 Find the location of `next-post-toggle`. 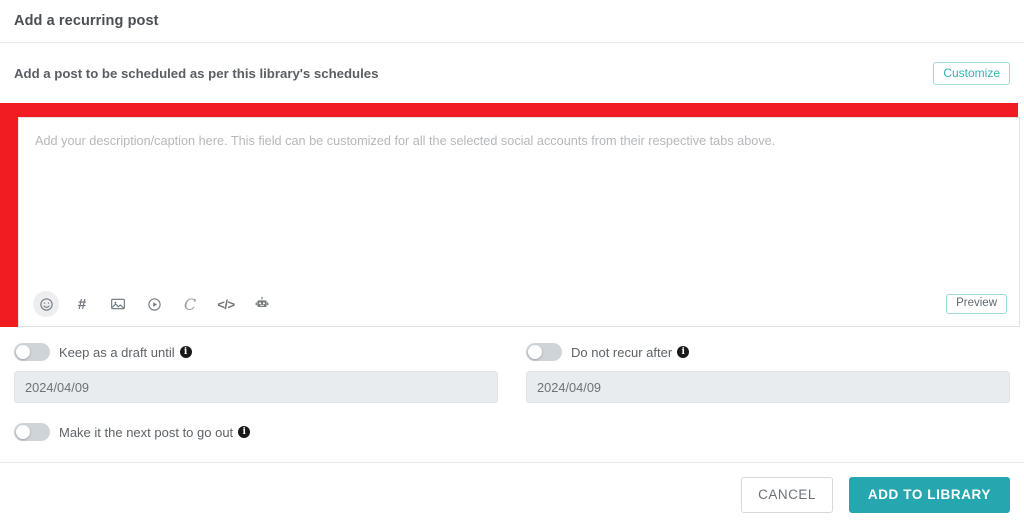

next-post-toggle is located at coordinates (32, 432).